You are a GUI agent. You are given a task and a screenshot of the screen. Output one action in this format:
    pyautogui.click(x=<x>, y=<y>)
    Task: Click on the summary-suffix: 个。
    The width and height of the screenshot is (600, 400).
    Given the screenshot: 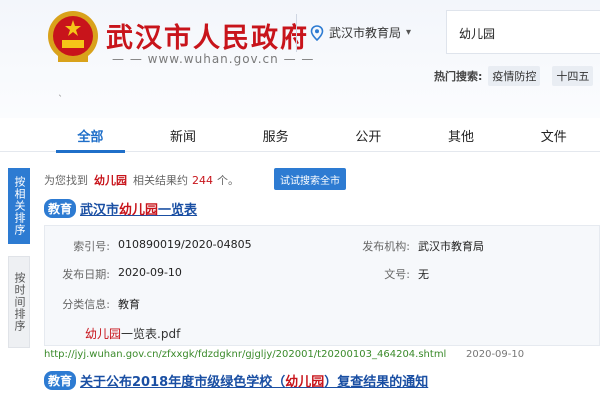 What is the action you would take?
    pyautogui.click(x=228, y=180)
    